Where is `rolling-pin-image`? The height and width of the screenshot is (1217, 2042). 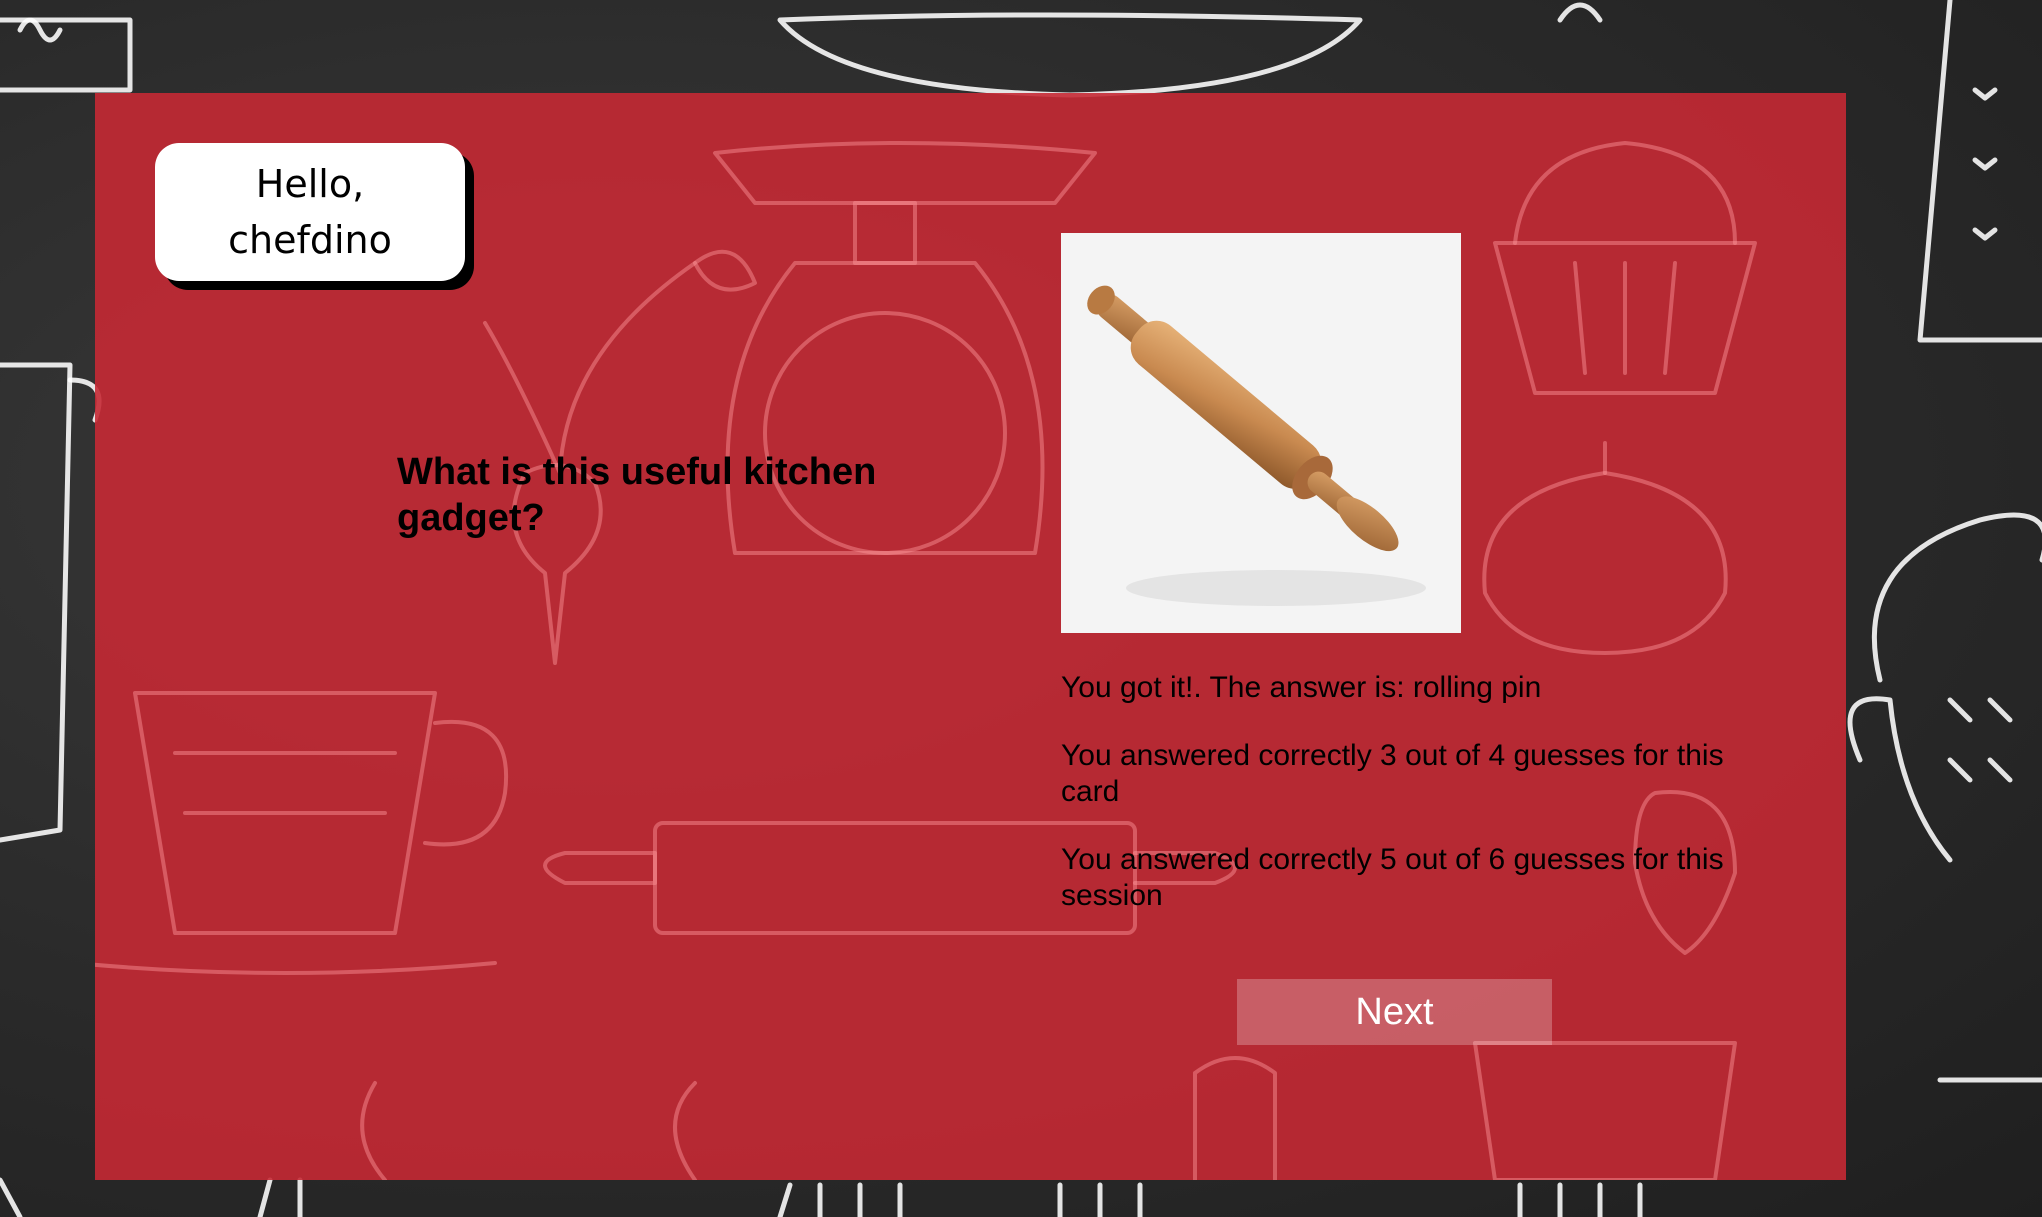
rolling-pin-image is located at coordinates (1261, 433).